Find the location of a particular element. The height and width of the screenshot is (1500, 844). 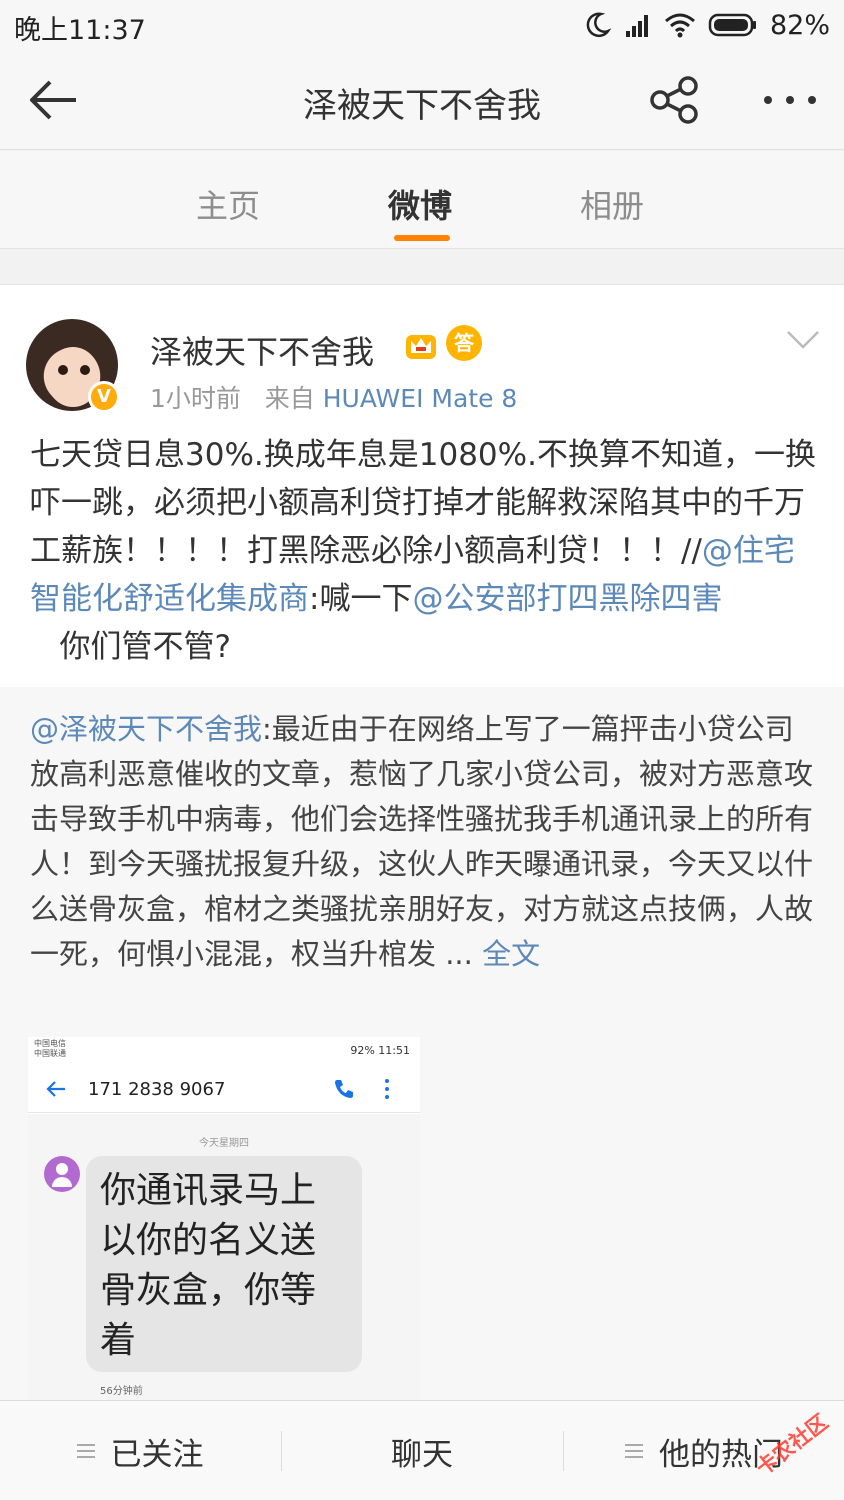

image-message-time: 56分钟前 is located at coordinates (121, 1391).